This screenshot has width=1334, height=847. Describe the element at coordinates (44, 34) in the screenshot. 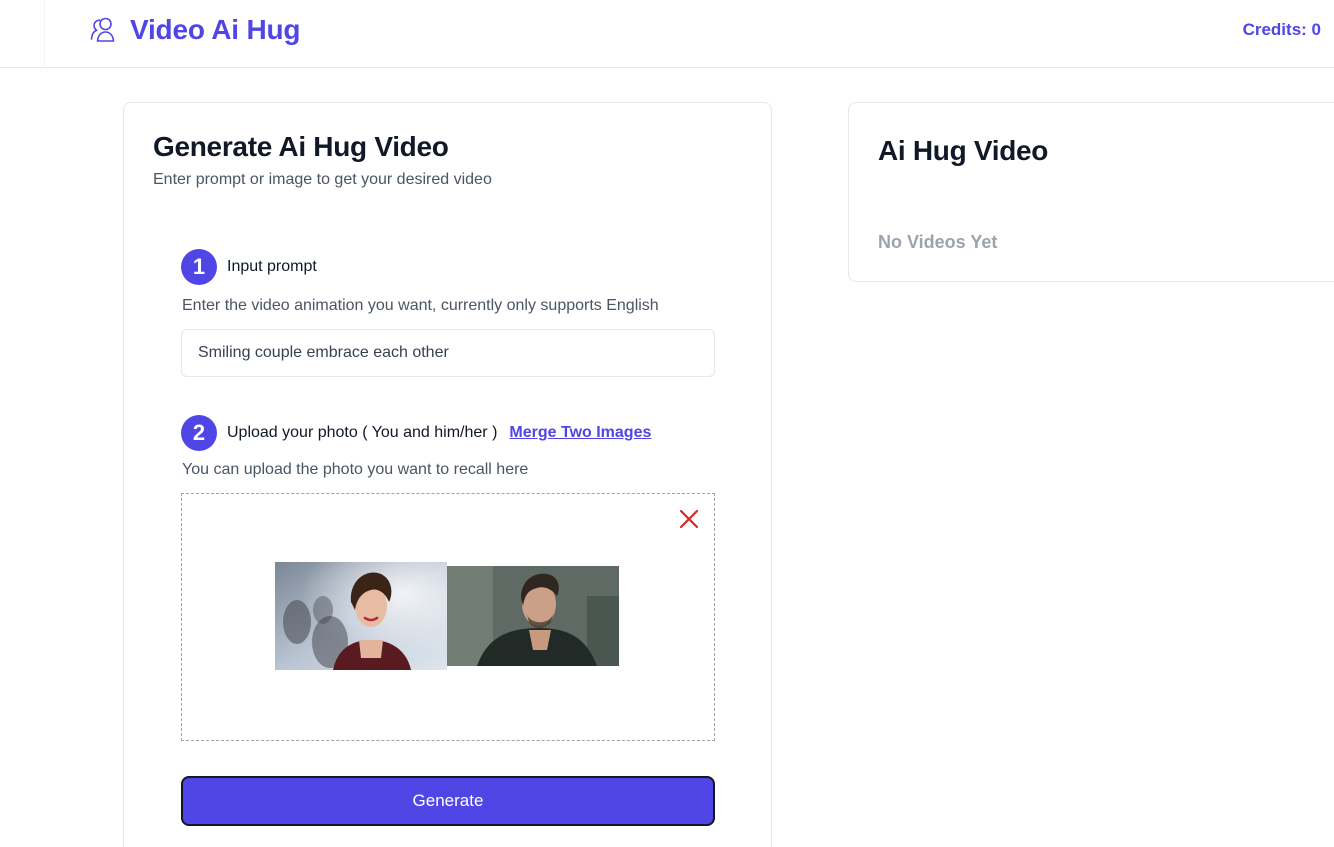

I see `navbar-divider` at that location.